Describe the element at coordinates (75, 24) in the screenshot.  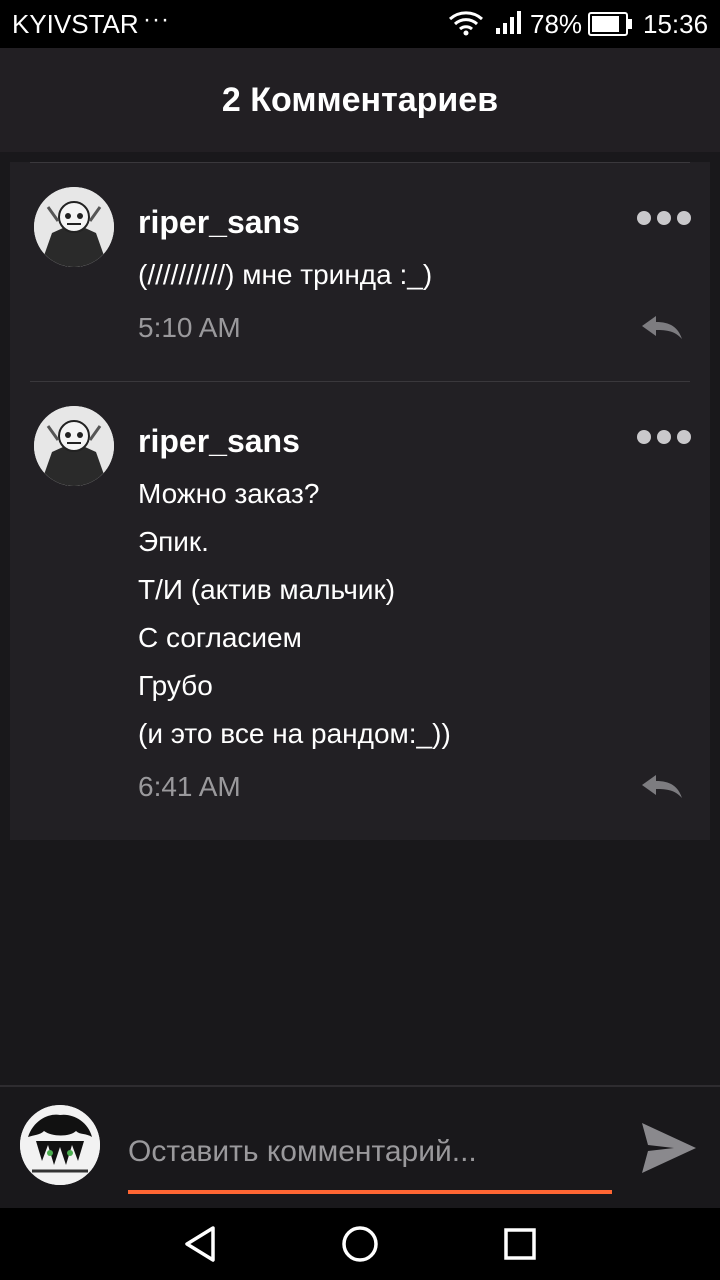
I see `carrier-name: KYIVSTAR` at that location.